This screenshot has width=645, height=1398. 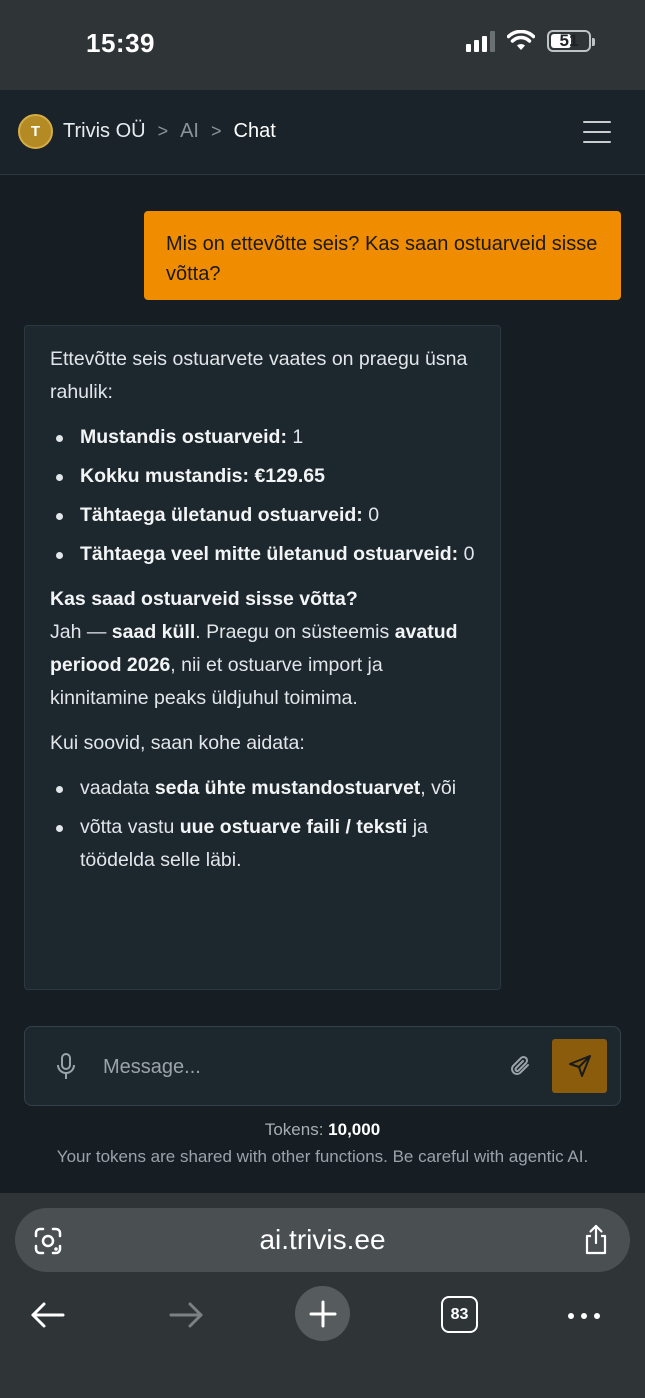 What do you see at coordinates (204, 599) in the screenshot?
I see `assistant-question: Kas saad ostuarveid sisse võtta?` at bounding box center [204, 599].